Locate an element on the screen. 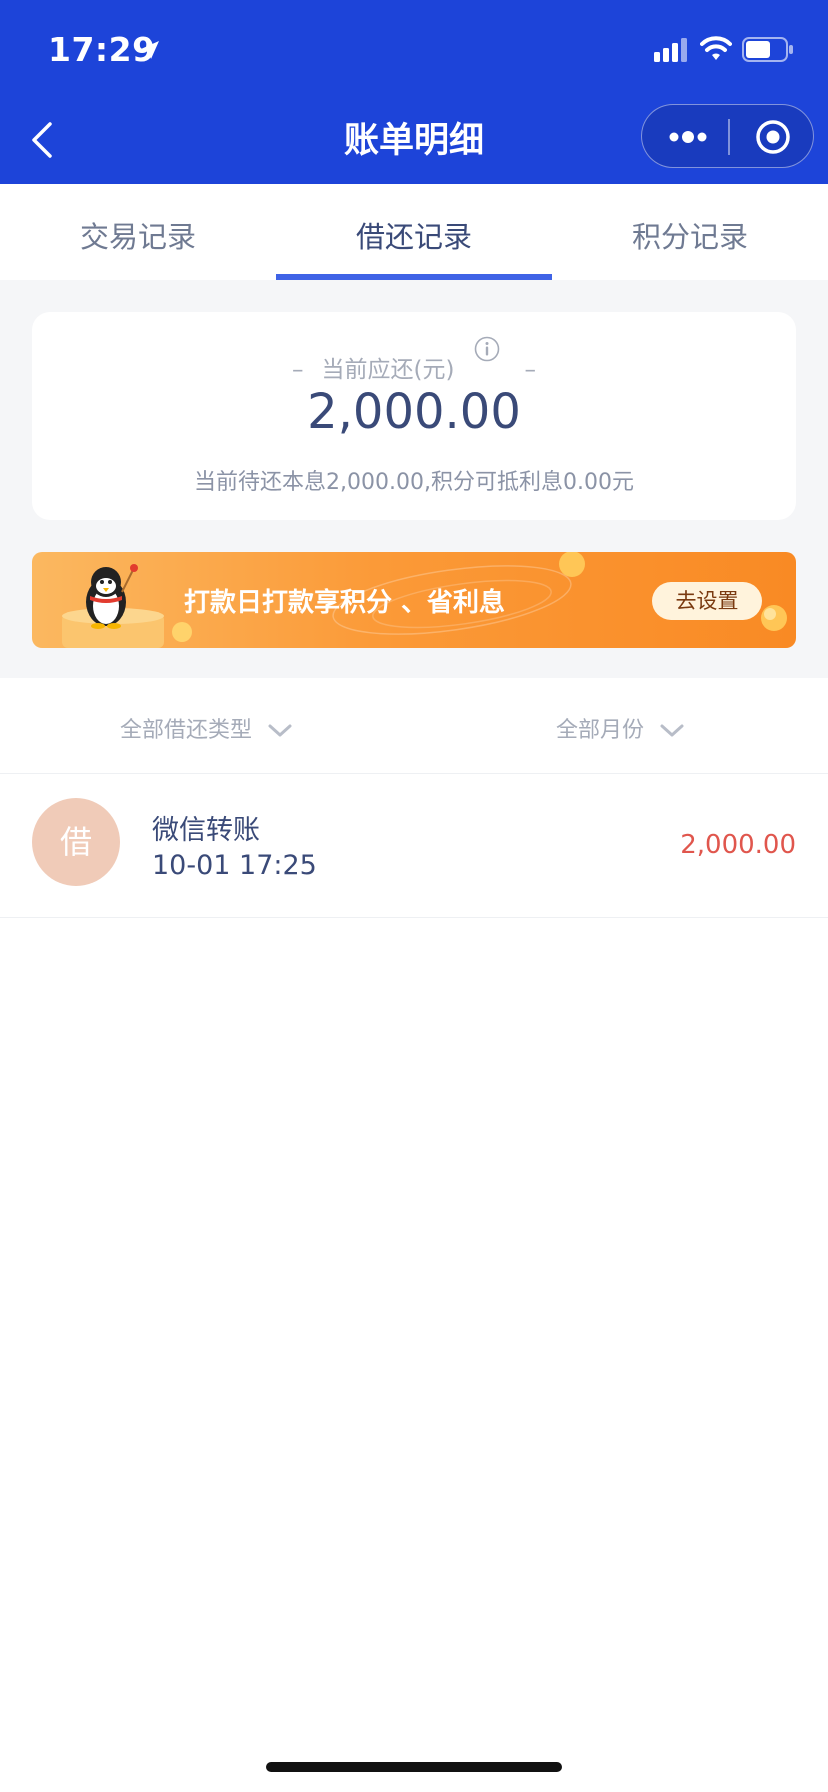 This screenshot has height=1792, width=828. amount-due: 2,000.00 is located at coordinates (414, 412).